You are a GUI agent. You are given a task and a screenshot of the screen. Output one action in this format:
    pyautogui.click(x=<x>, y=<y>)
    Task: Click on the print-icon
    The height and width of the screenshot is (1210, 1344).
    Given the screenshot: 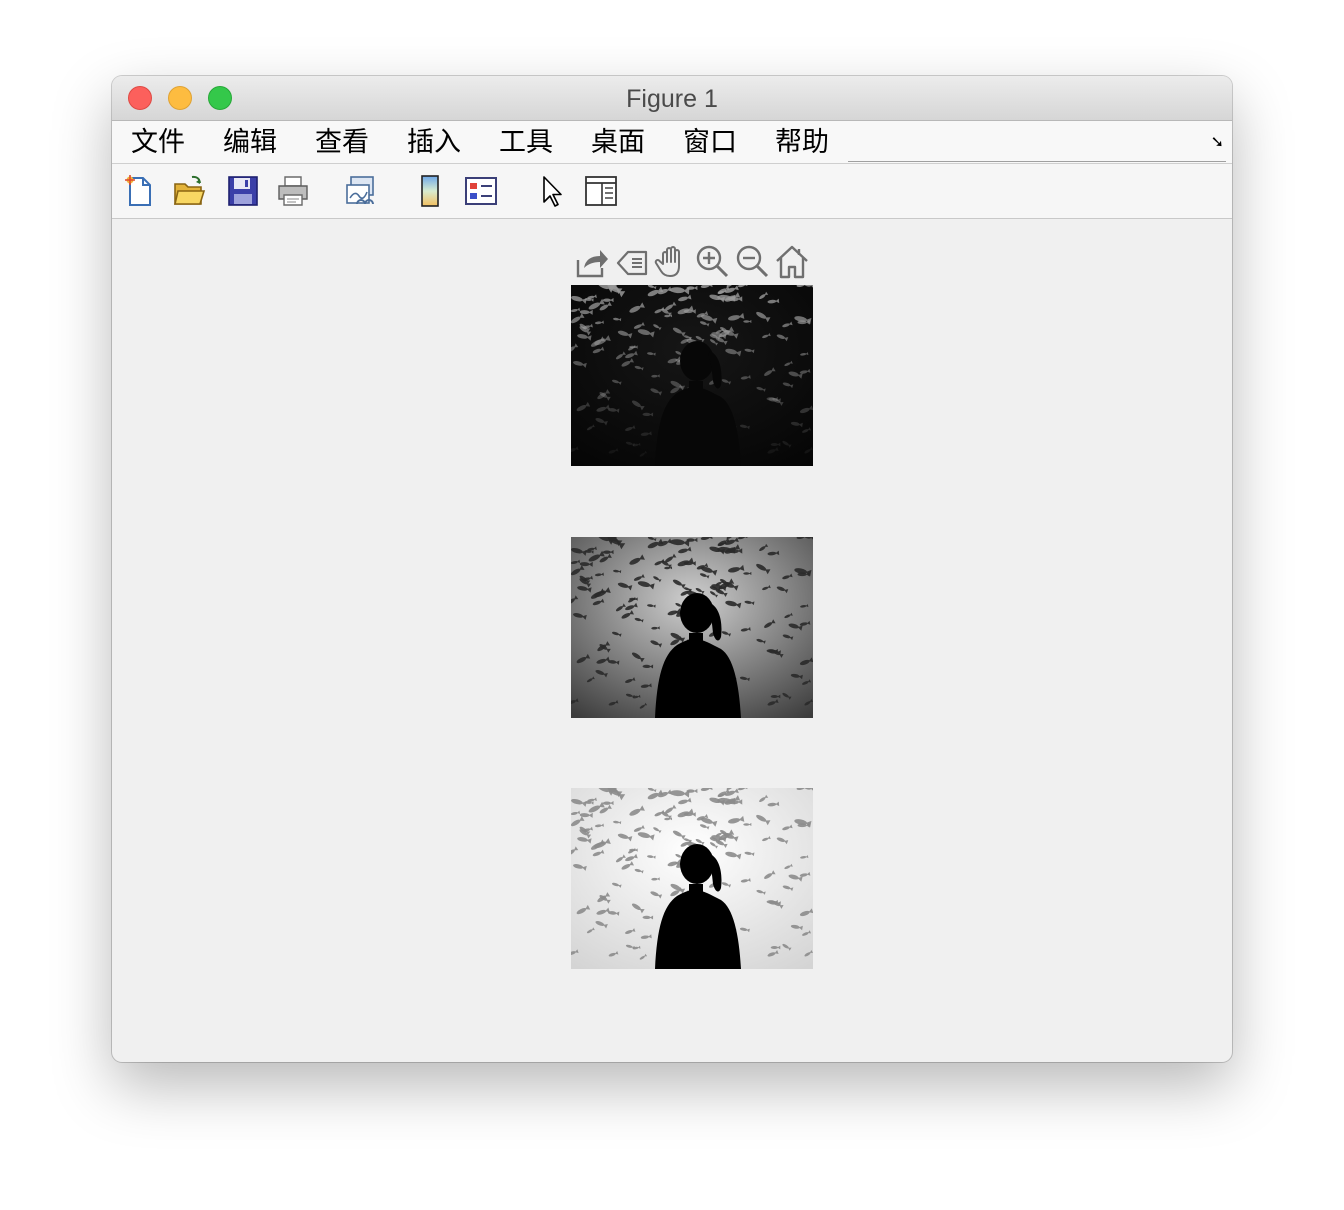 What is the action you would take?
    pyautogui.click(x=293, y=191)
    